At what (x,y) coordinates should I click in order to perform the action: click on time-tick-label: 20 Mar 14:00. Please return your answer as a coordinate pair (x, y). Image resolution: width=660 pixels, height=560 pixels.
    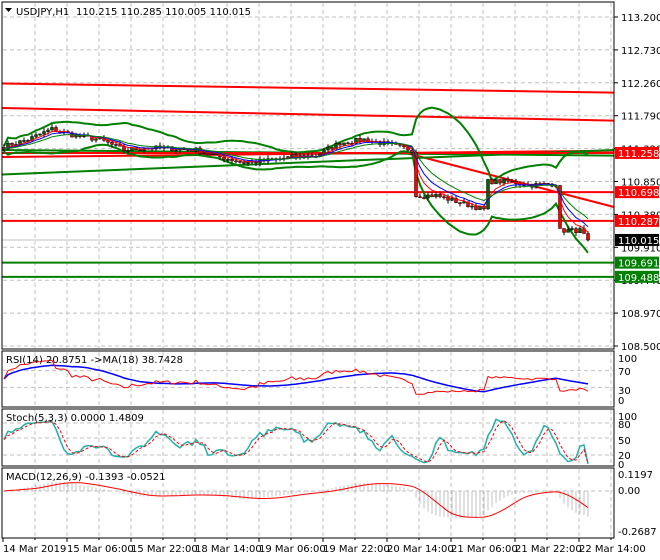
    Looking at the image, I should click on (420, 549).